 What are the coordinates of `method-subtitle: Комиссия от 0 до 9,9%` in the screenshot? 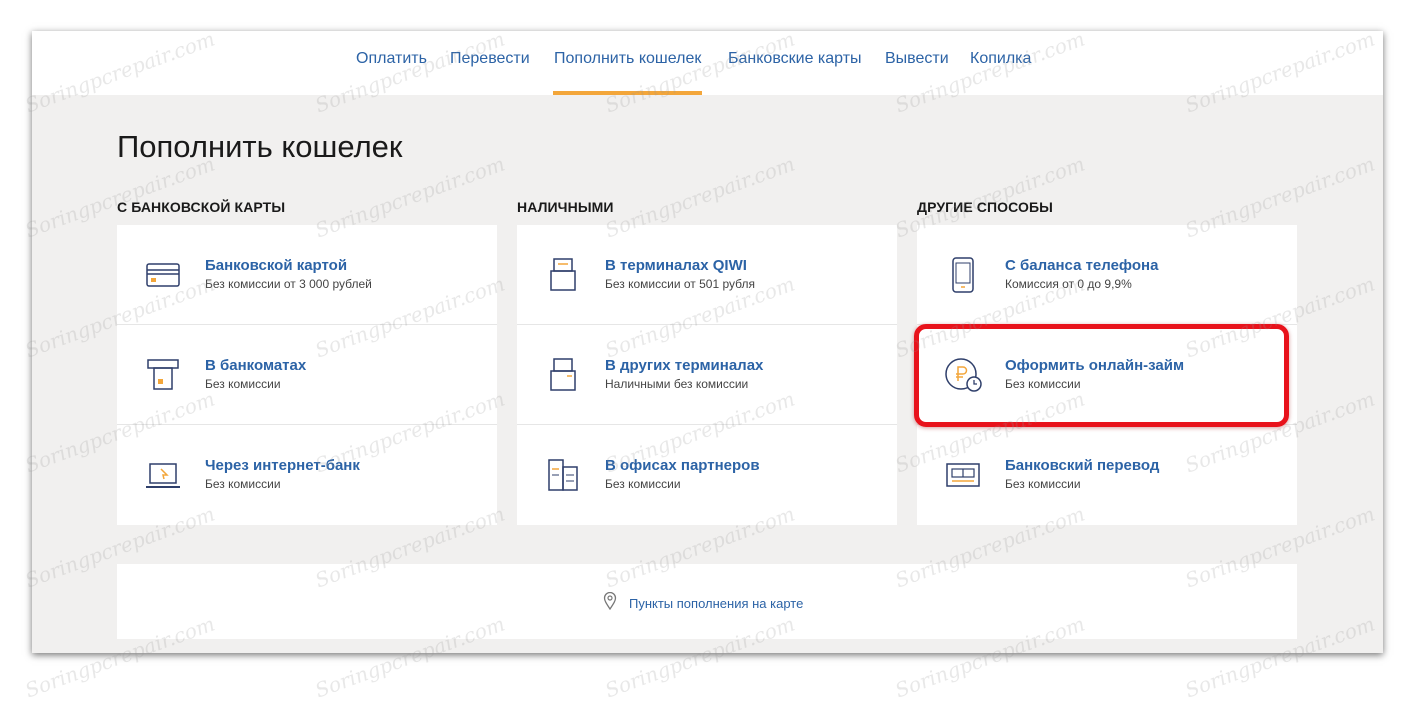 It's located at (1068, 284).